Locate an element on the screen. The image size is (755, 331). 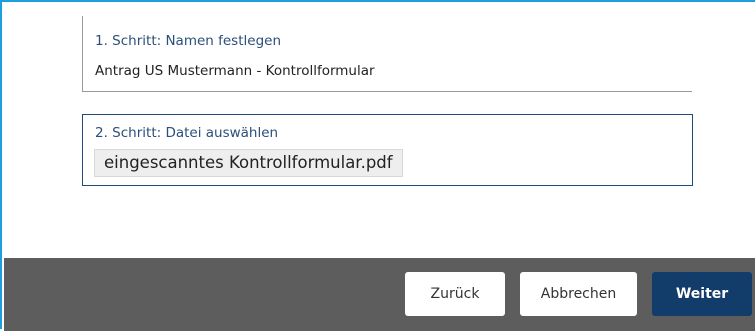
cancel-button: Abbrechen is located at coordinates (578, 294).